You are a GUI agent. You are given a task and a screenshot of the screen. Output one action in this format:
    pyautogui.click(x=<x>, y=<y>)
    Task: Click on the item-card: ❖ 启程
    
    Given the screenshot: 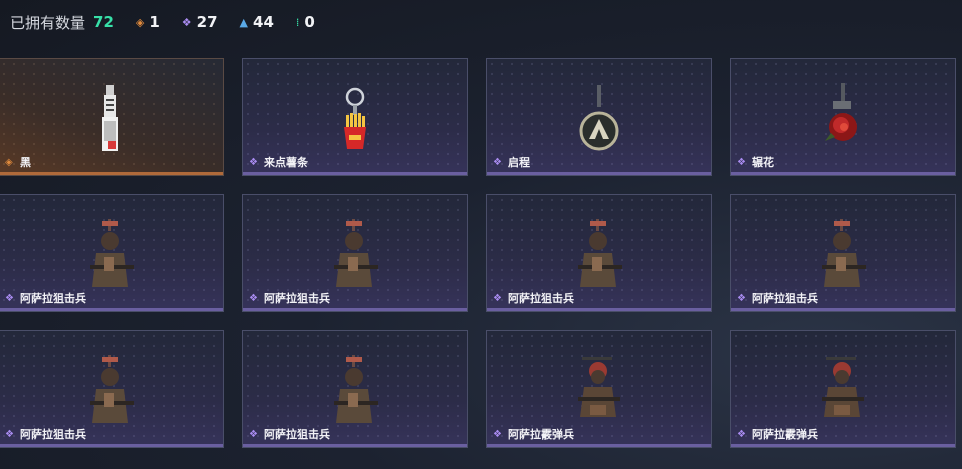 What is the action you would take?
    pyautogui.click(x=599, y=117)
    